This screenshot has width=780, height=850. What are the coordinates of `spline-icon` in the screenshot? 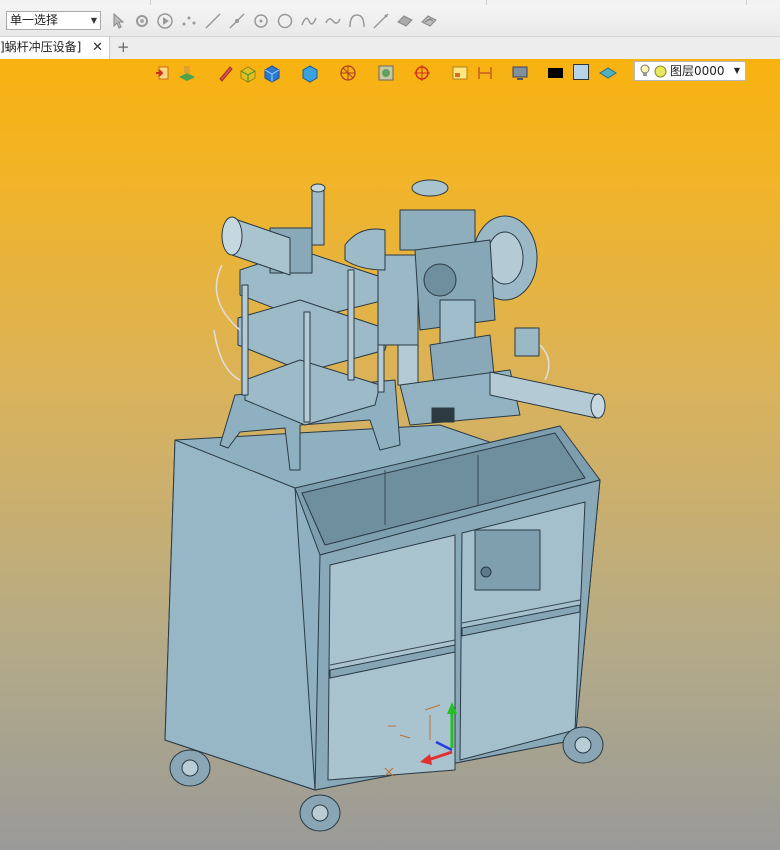 It's located at (309, 21).